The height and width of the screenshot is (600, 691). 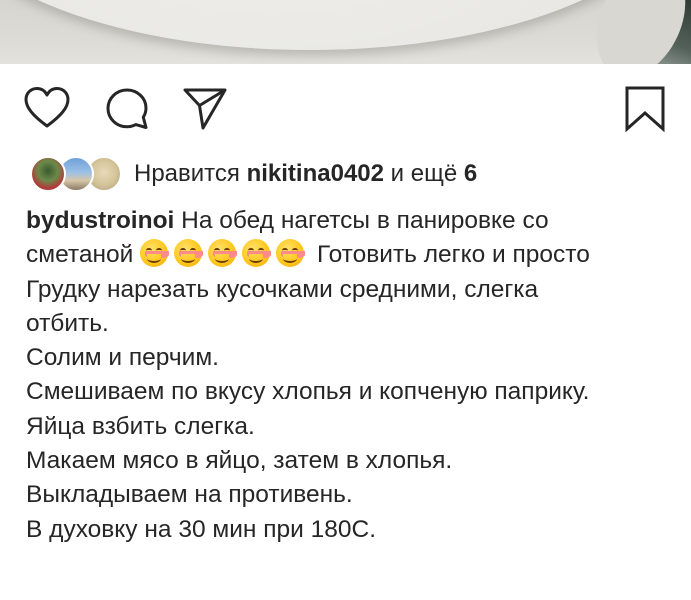 What do you see at coordinates (645, 109) in the screenshot?
I see `bookmark-icon` at bounding box center [645, 109].